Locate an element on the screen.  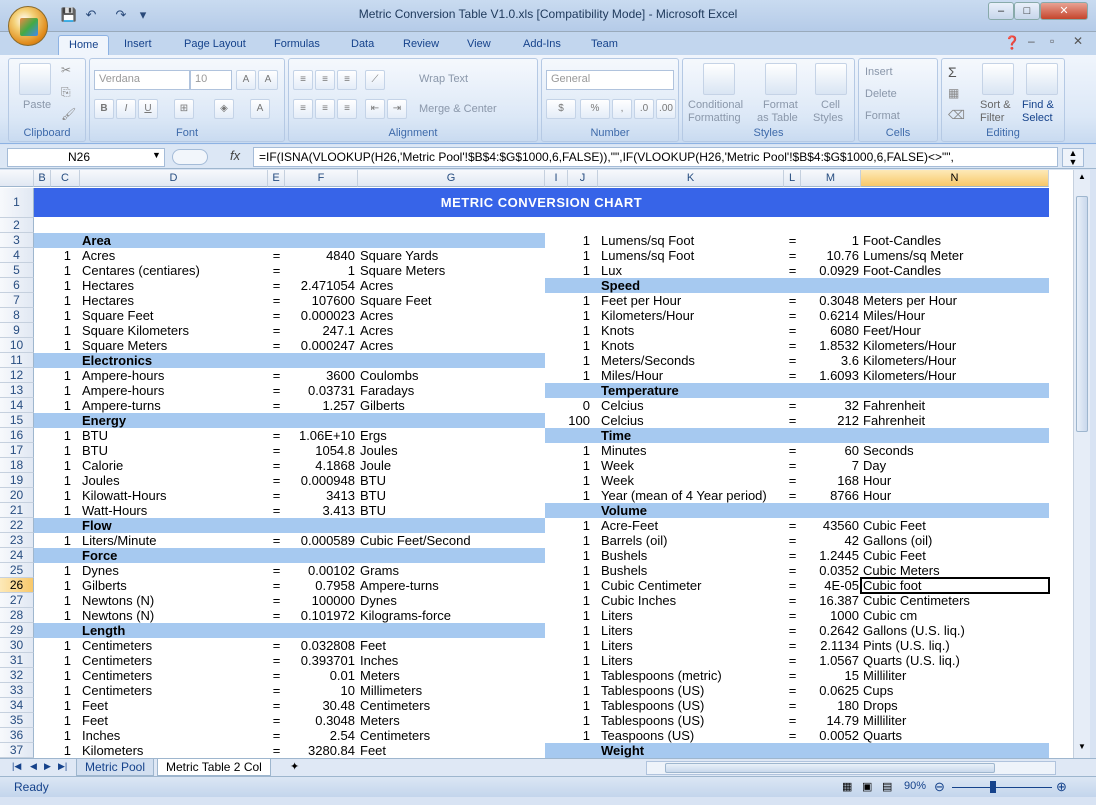
customize-qat-icon: ▾ is located at coordinates (143, 15).